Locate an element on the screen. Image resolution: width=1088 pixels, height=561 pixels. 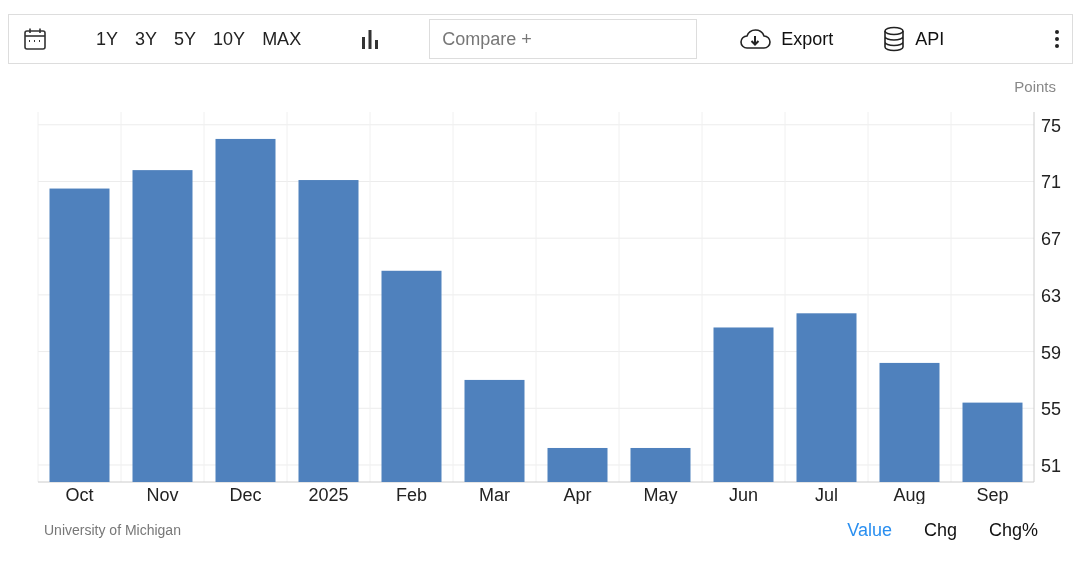
tick-label: Dec is located at coordinates (245, 494).